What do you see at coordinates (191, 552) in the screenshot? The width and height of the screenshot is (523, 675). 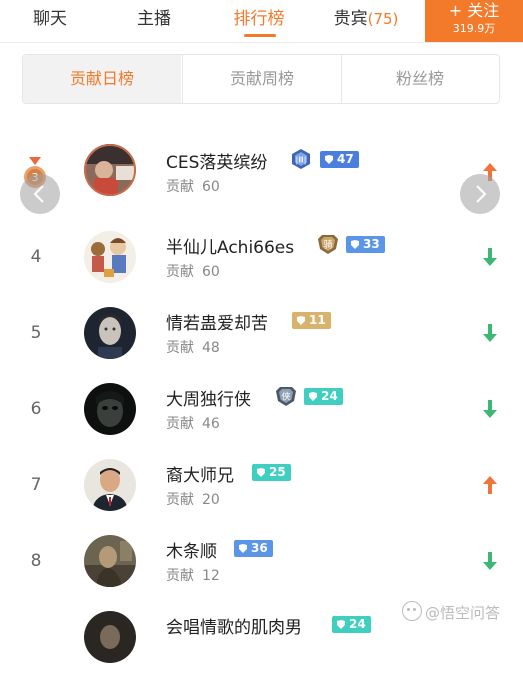 I see `user-name: 木条顺` at bounding box center [191, 552].